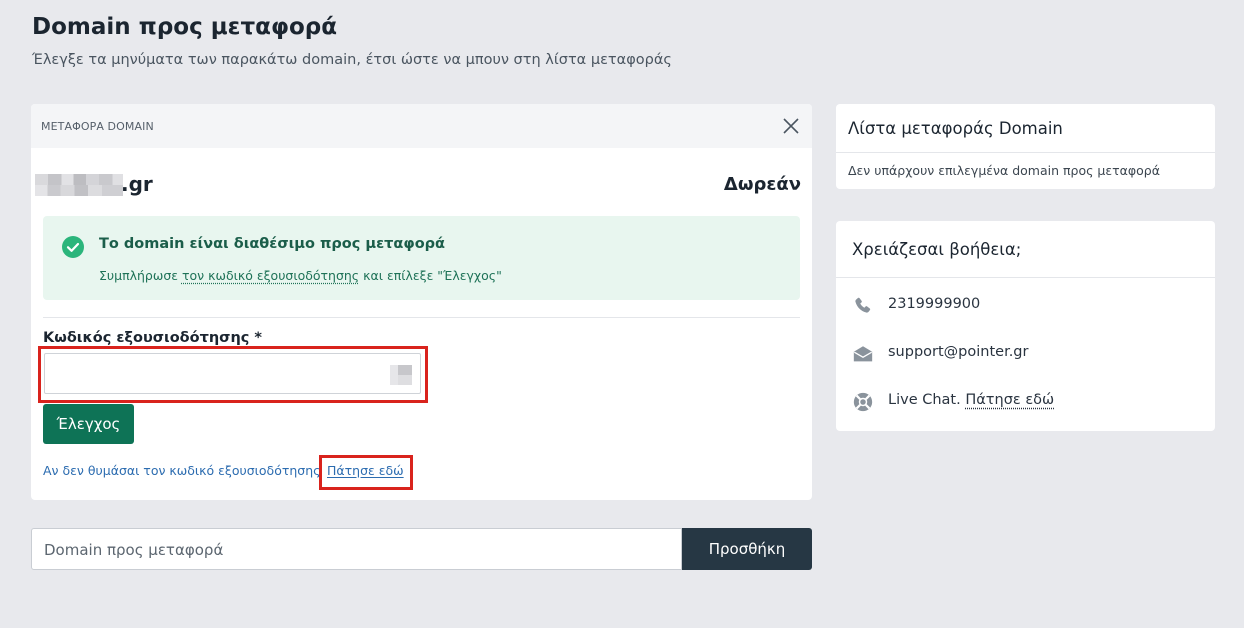 This screenshot has height=628, width=1244. Describe the element at coordinates (97, 126) in the screenshot. I see `card-header-label: ΜΕΤΑΦΟΡΑ DOMAIN` at that location.